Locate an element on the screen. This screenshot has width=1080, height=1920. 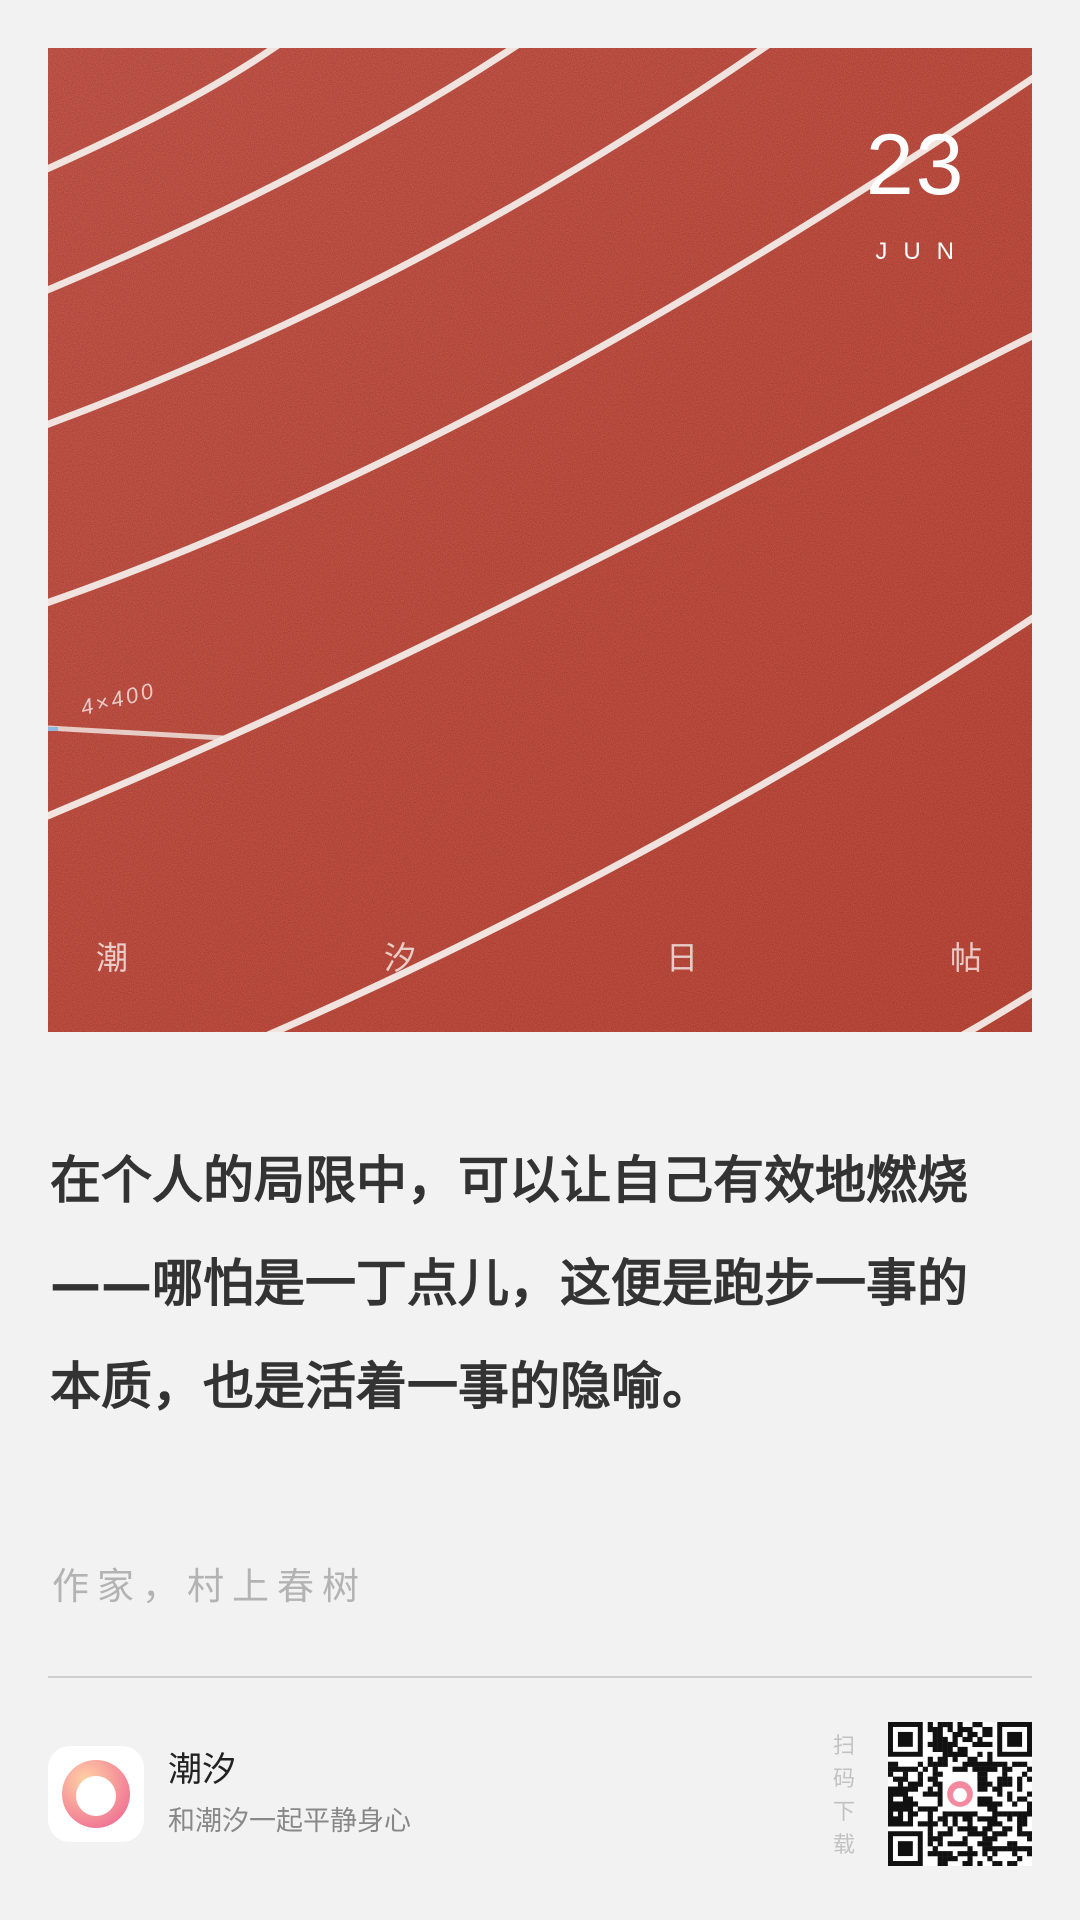
quote-author: 作家，村上春树 is located at coordinates (209, 1586).